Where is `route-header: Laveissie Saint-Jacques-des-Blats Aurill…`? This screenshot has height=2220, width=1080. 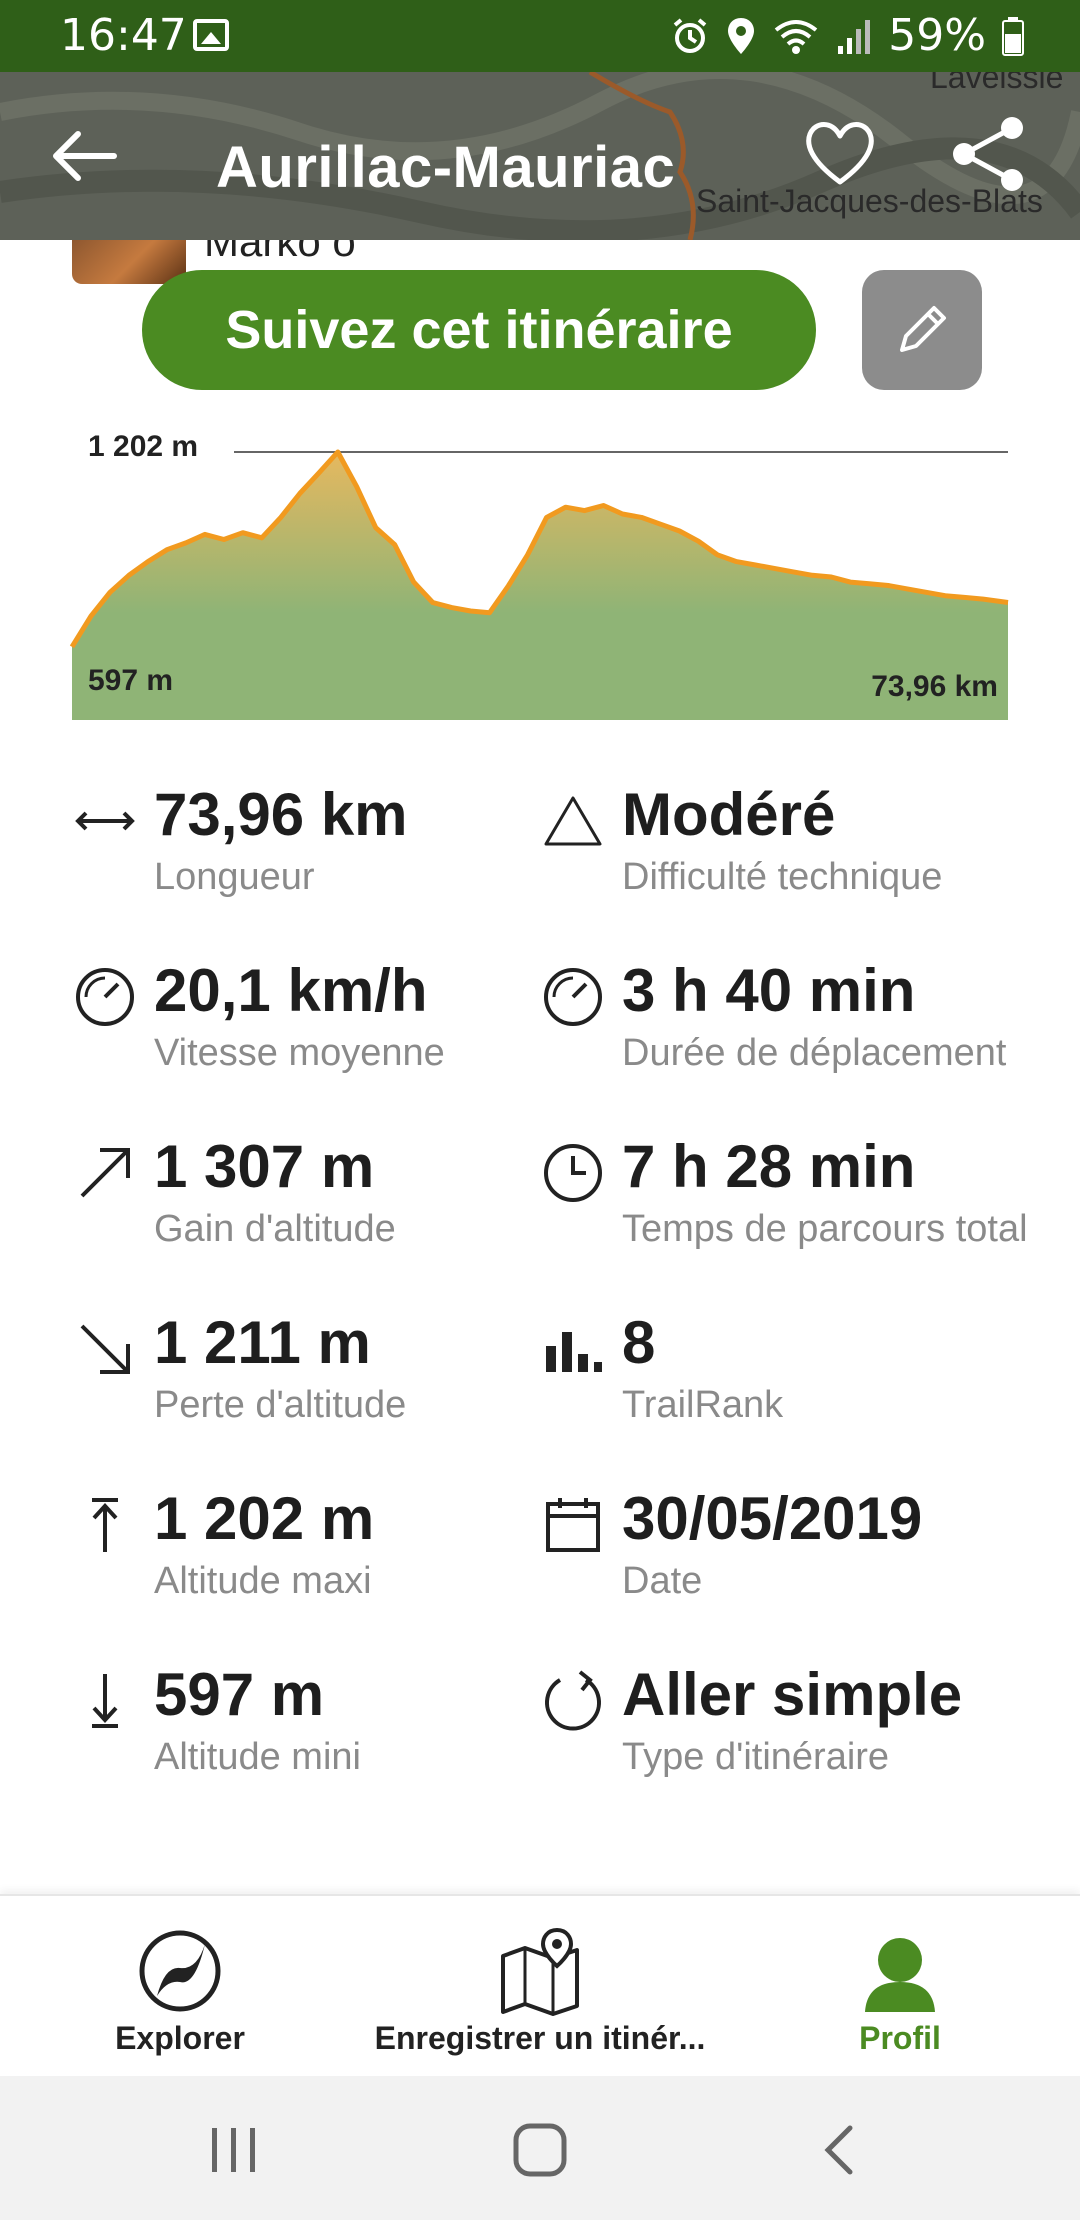
route-header: Laveissie Saint-Jacques-des-Blats Aurill… is located at coordinates (540, 156).